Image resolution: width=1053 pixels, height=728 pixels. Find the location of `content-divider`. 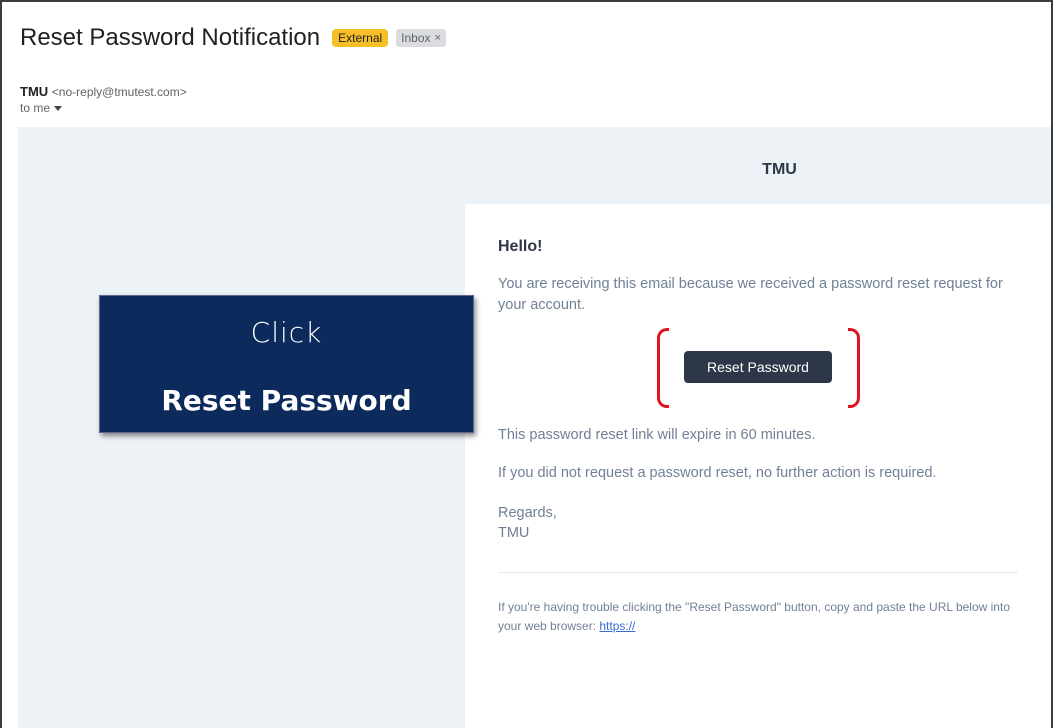

content-divider is located at coordinates (758, 572).